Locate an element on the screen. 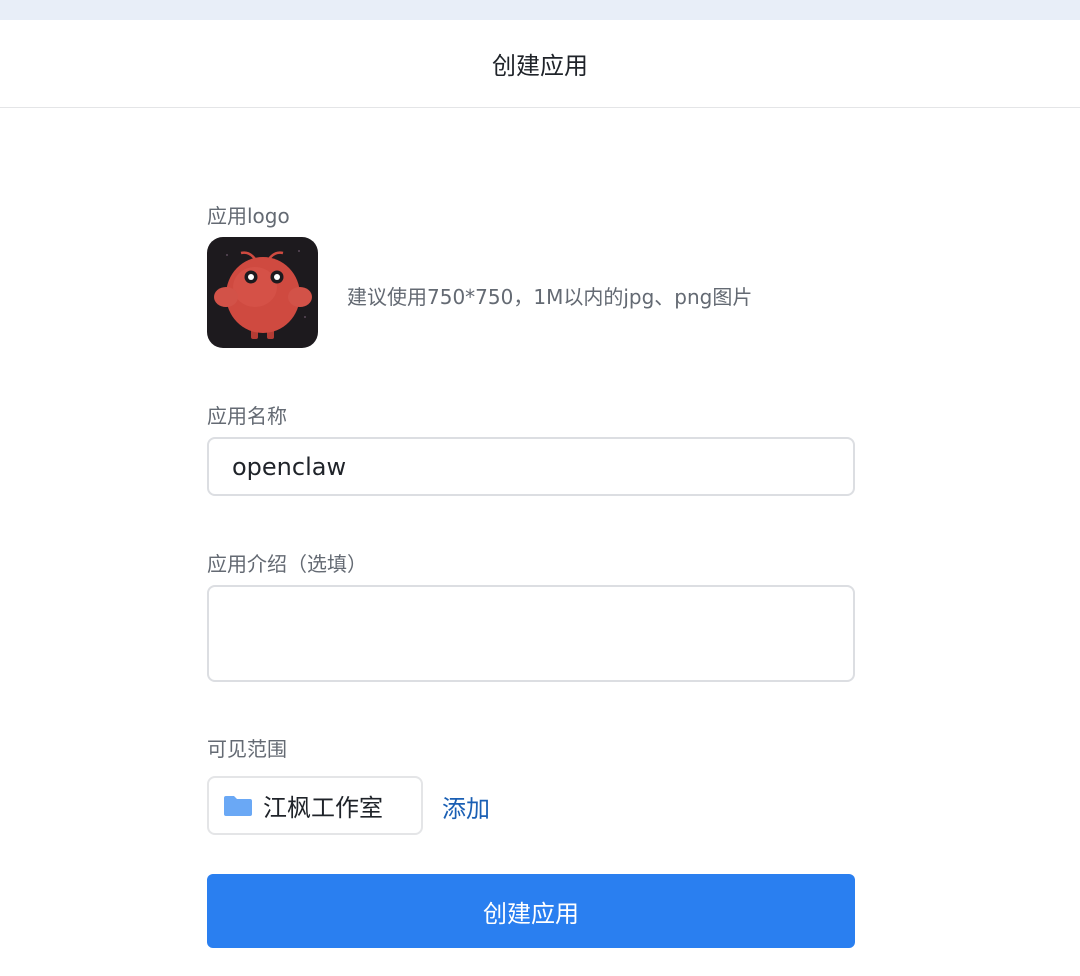 The width and height of the screenshot is (1080, 976). red-monster-app-logo-icon is located at coordinates (262, 292).